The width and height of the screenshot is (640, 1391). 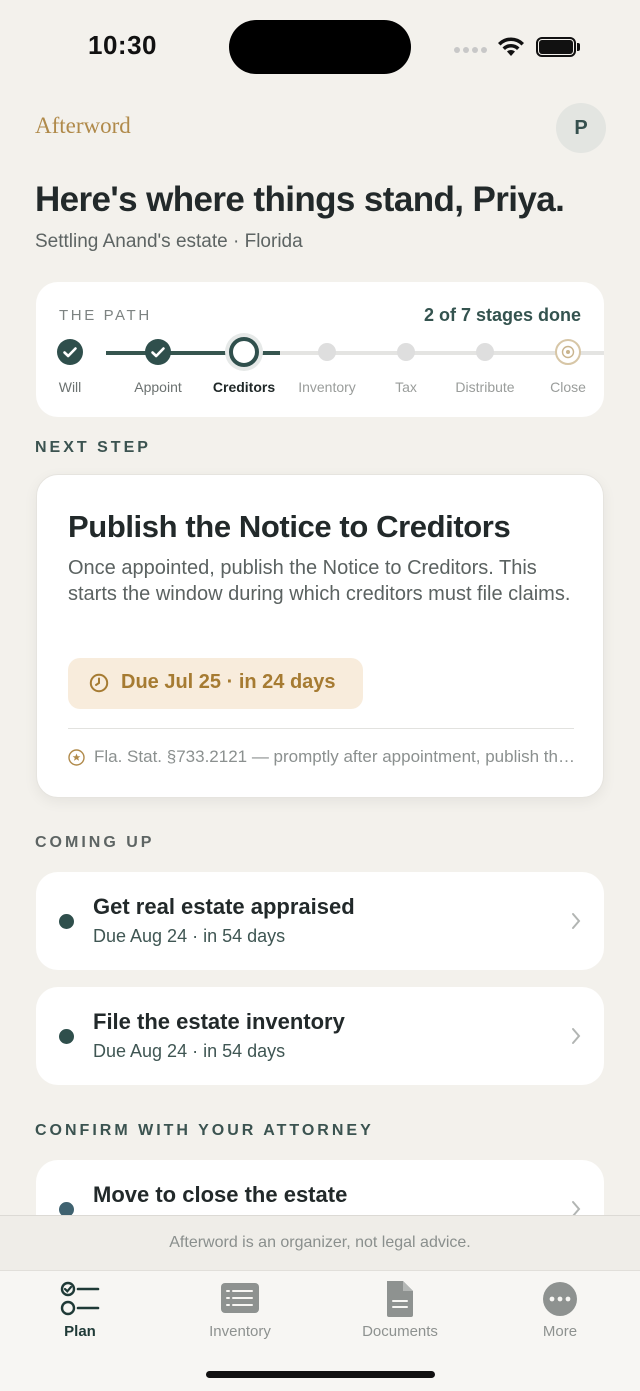 What do you see at coordinates (406, 387) in the screenshot?
I see `stage-label-tax: Tax` at bounding box center [406, 387].